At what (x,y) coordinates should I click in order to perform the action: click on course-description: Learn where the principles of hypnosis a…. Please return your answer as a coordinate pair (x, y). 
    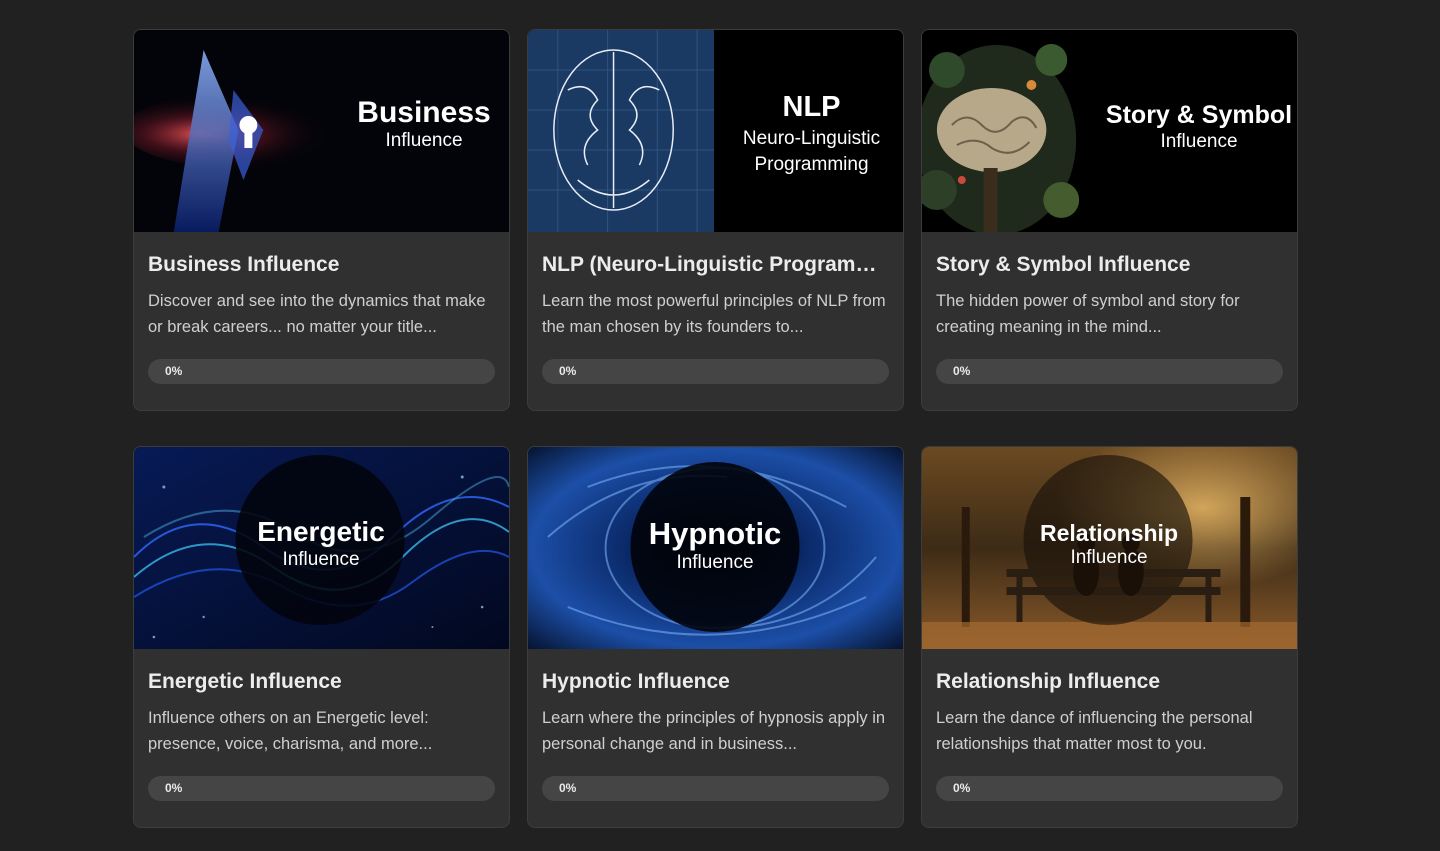
    Looking at the image, I should click on (714, 731).